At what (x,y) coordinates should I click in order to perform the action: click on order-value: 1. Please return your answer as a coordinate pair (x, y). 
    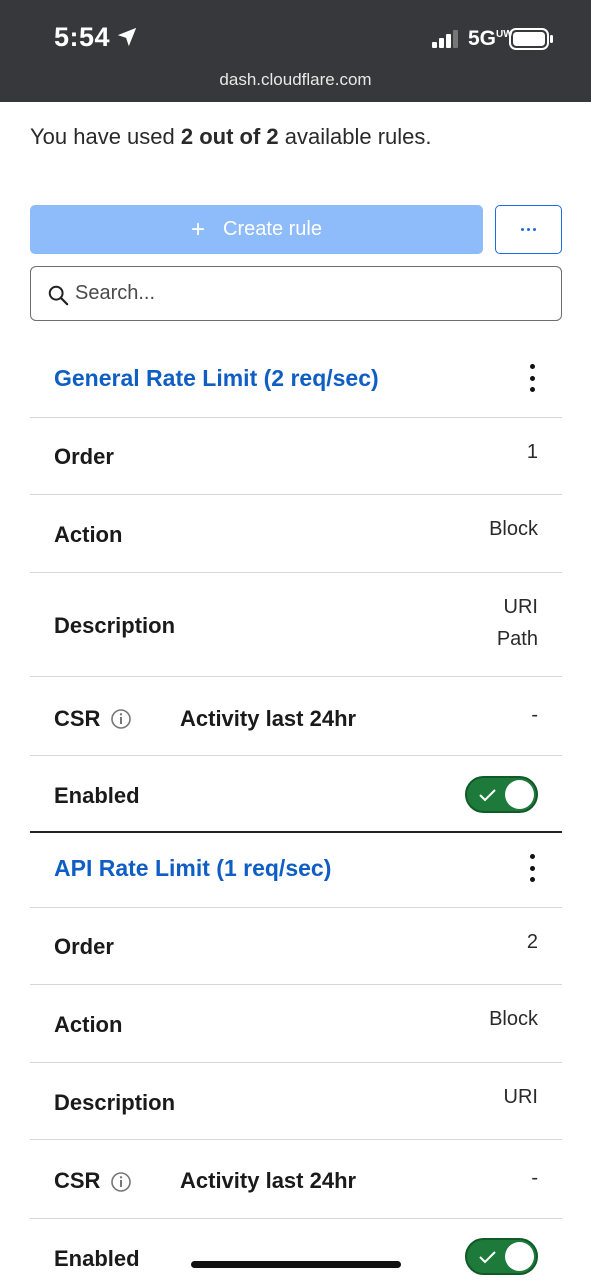
    Looking at the image, I should click on (532, 452).